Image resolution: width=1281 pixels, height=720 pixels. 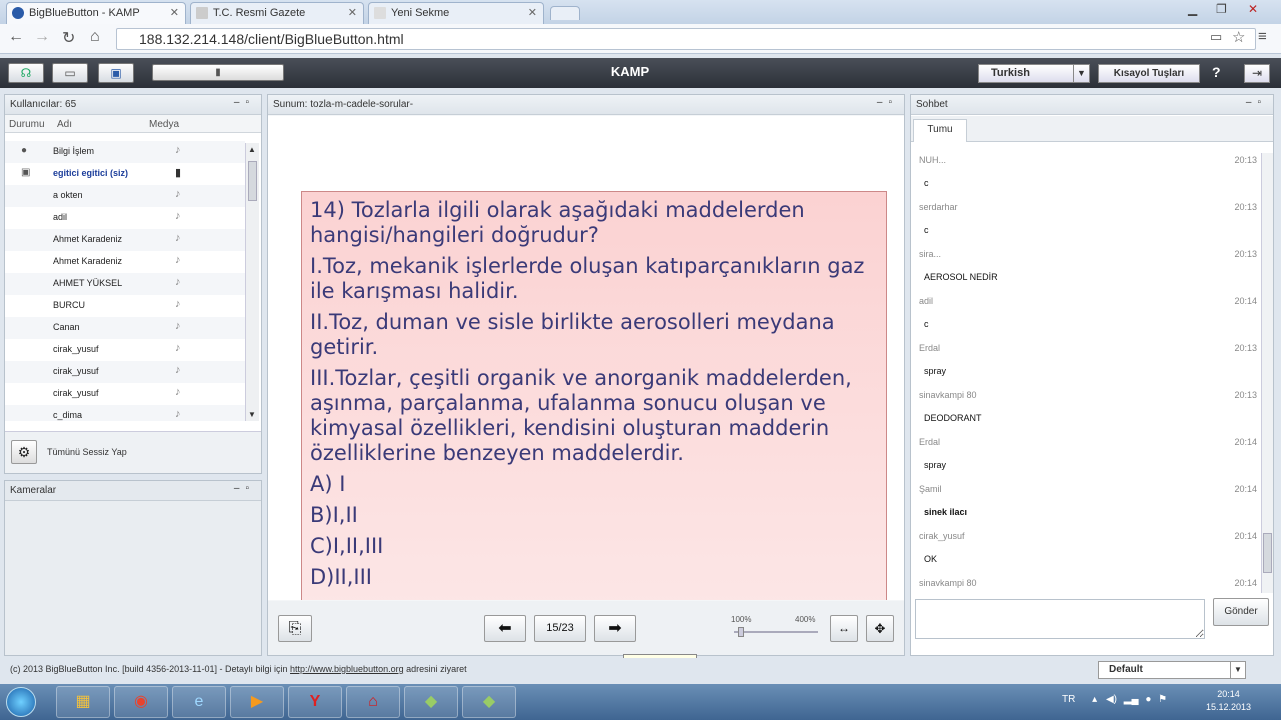 I want to click on table-row: adil ♪, so click(x=125, y=218).